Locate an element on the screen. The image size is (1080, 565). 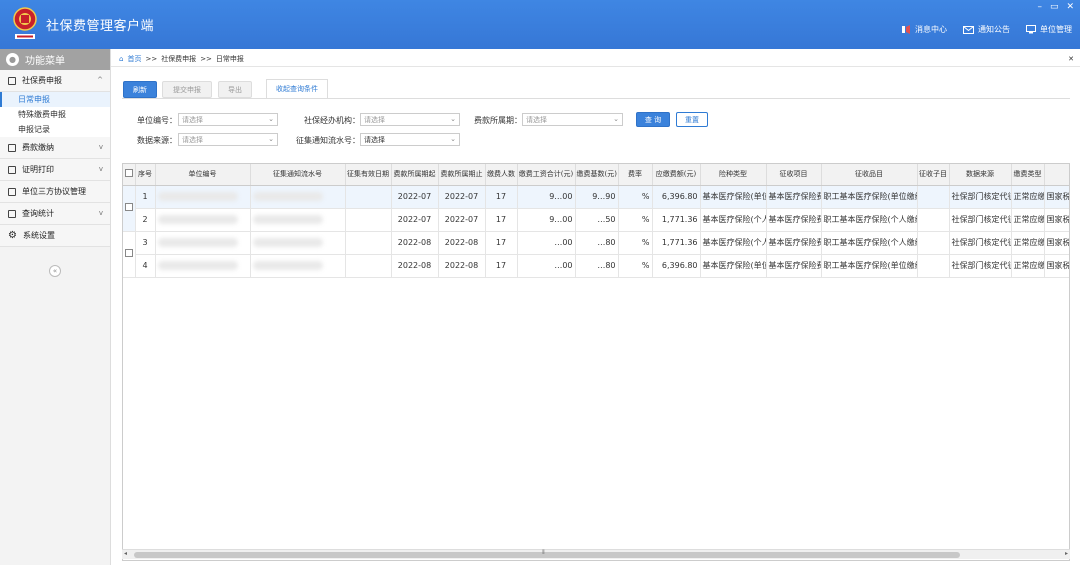
sidebar-item-special-declaration: 特殊缴费申报 is located at coordinates (55, 114).